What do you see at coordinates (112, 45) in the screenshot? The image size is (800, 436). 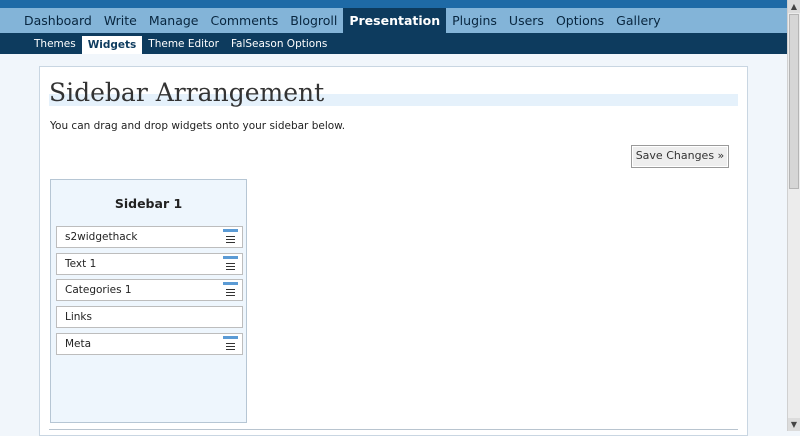 I see `sub-nav-widgets: Widgets` at bounding box center [112, 45].